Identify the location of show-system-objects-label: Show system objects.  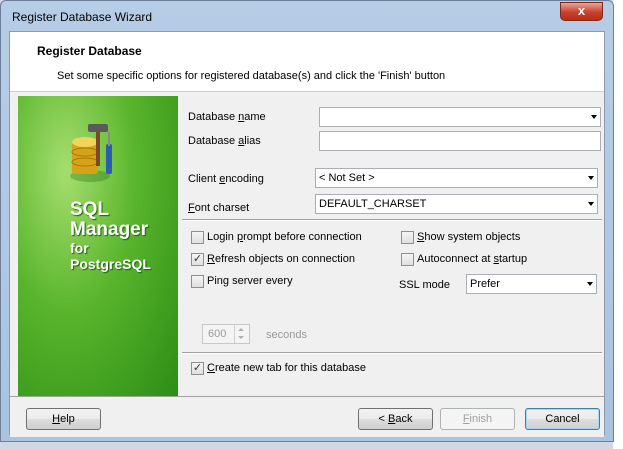
(468, 237).